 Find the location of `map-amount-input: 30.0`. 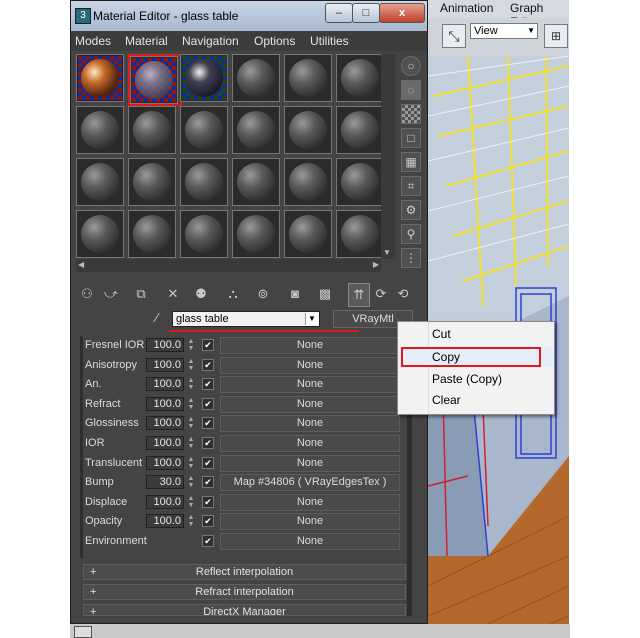

map-amount-input: 30.0 is located at coordinates (165, 482).